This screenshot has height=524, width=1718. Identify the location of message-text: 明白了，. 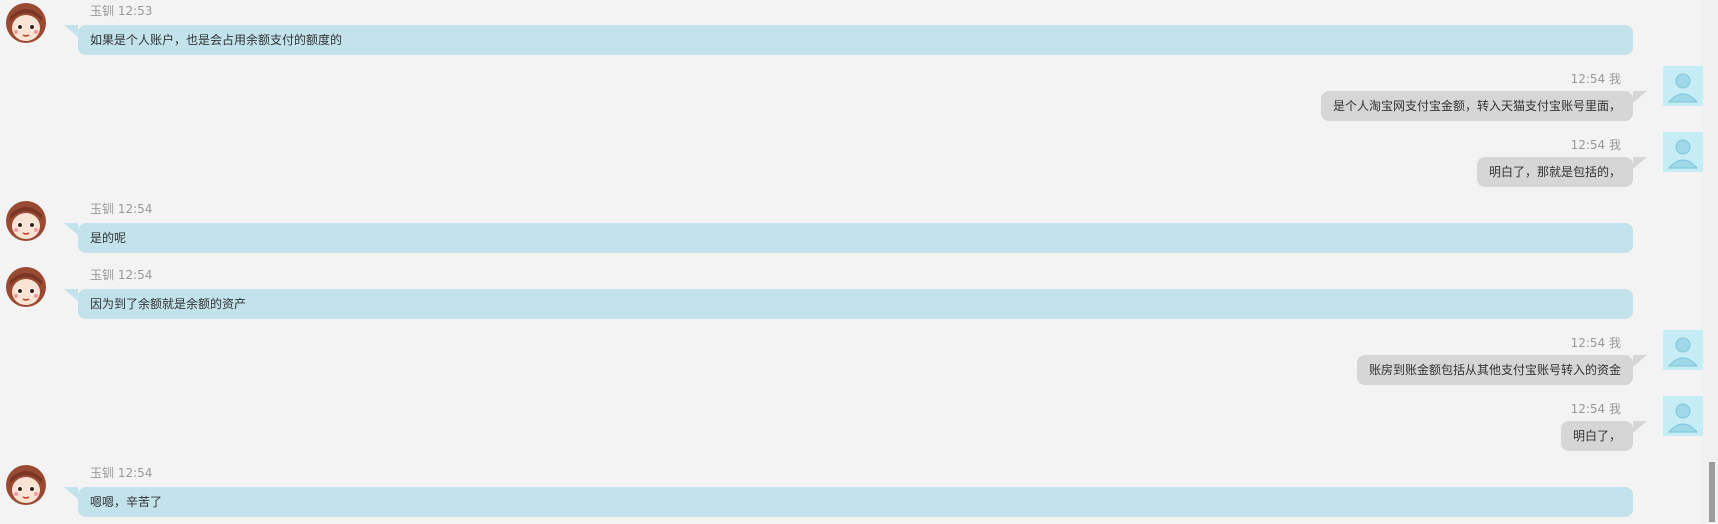
(1596, 436).